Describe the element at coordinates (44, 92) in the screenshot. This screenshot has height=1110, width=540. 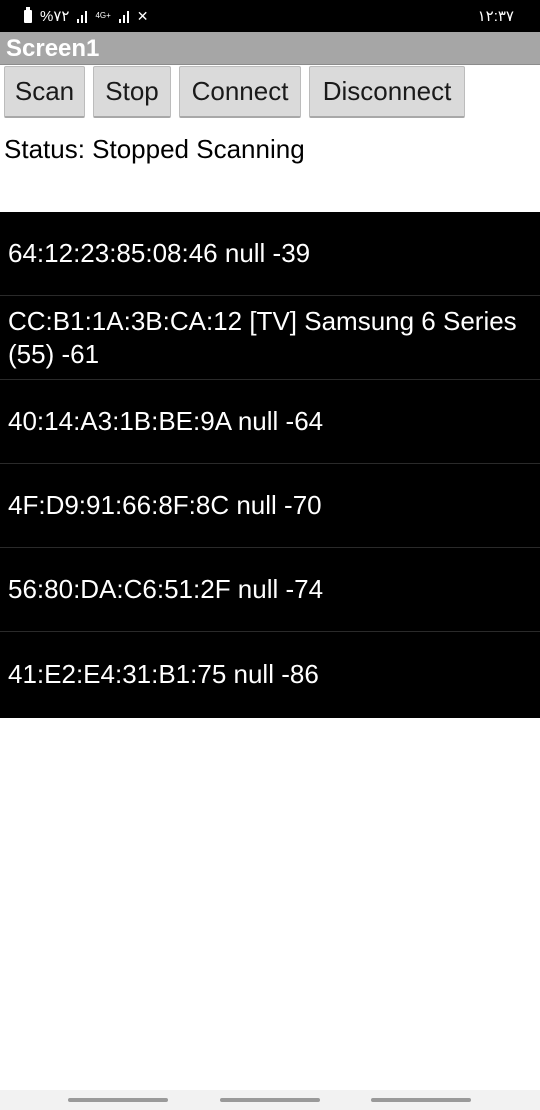
I see `scan-button: Scan` at that location.